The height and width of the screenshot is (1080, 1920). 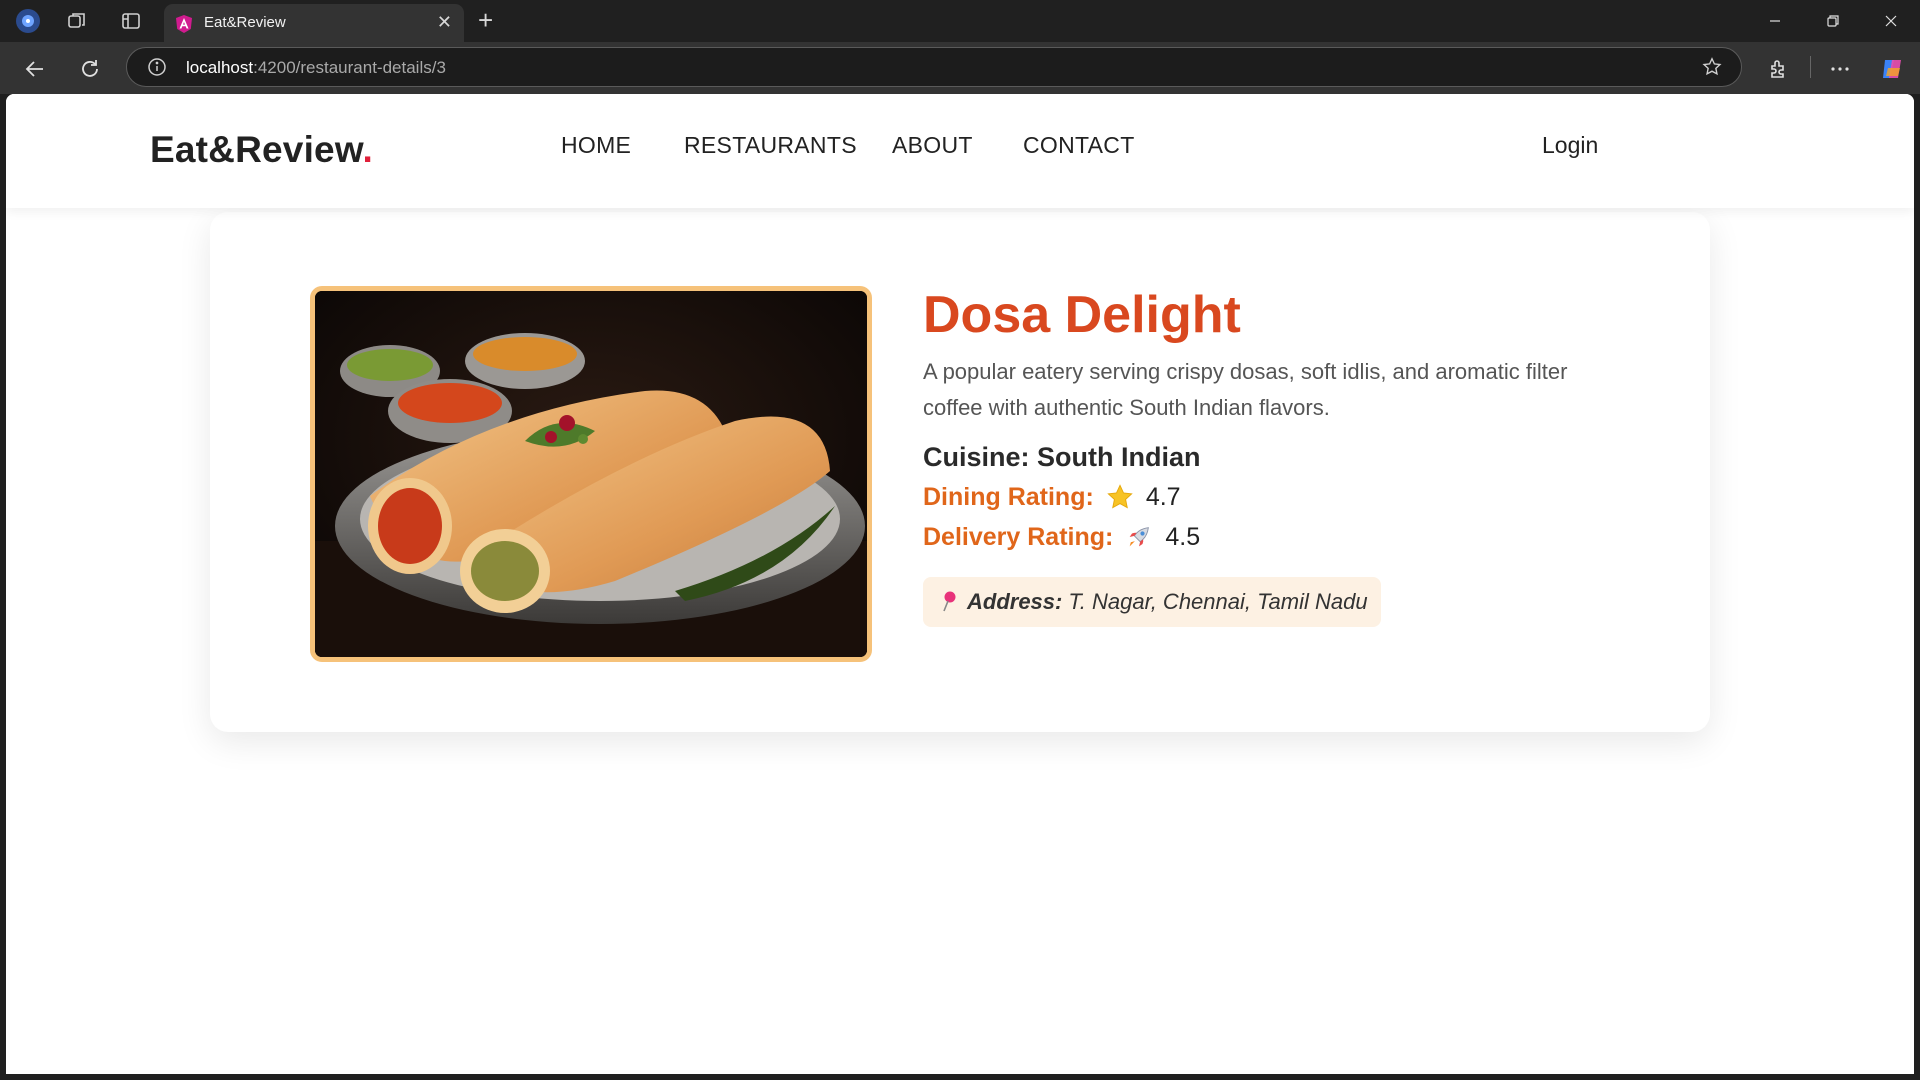 I want to click on url-host: localhost, so click(x=220, y=67).